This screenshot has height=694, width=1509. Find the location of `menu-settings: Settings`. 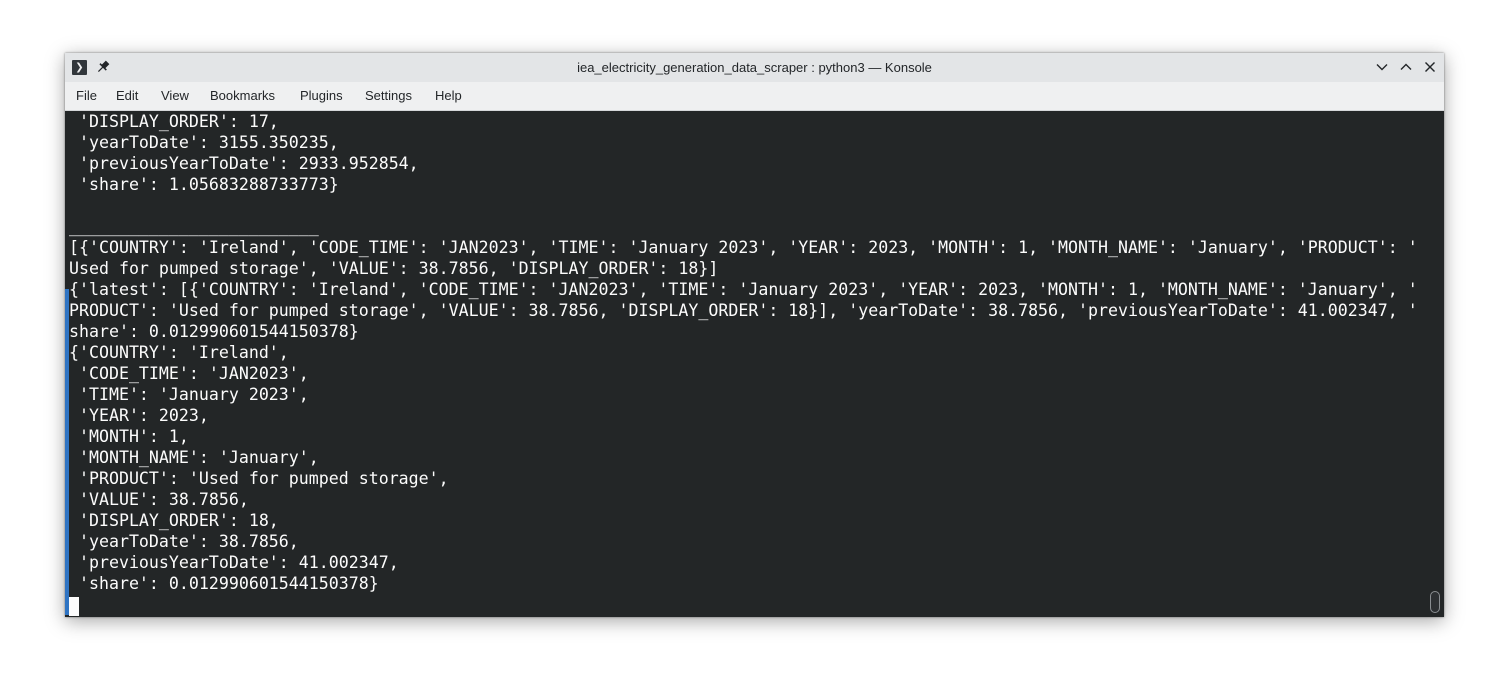

menu-settings: Settings is located at coordinates (388, 96).